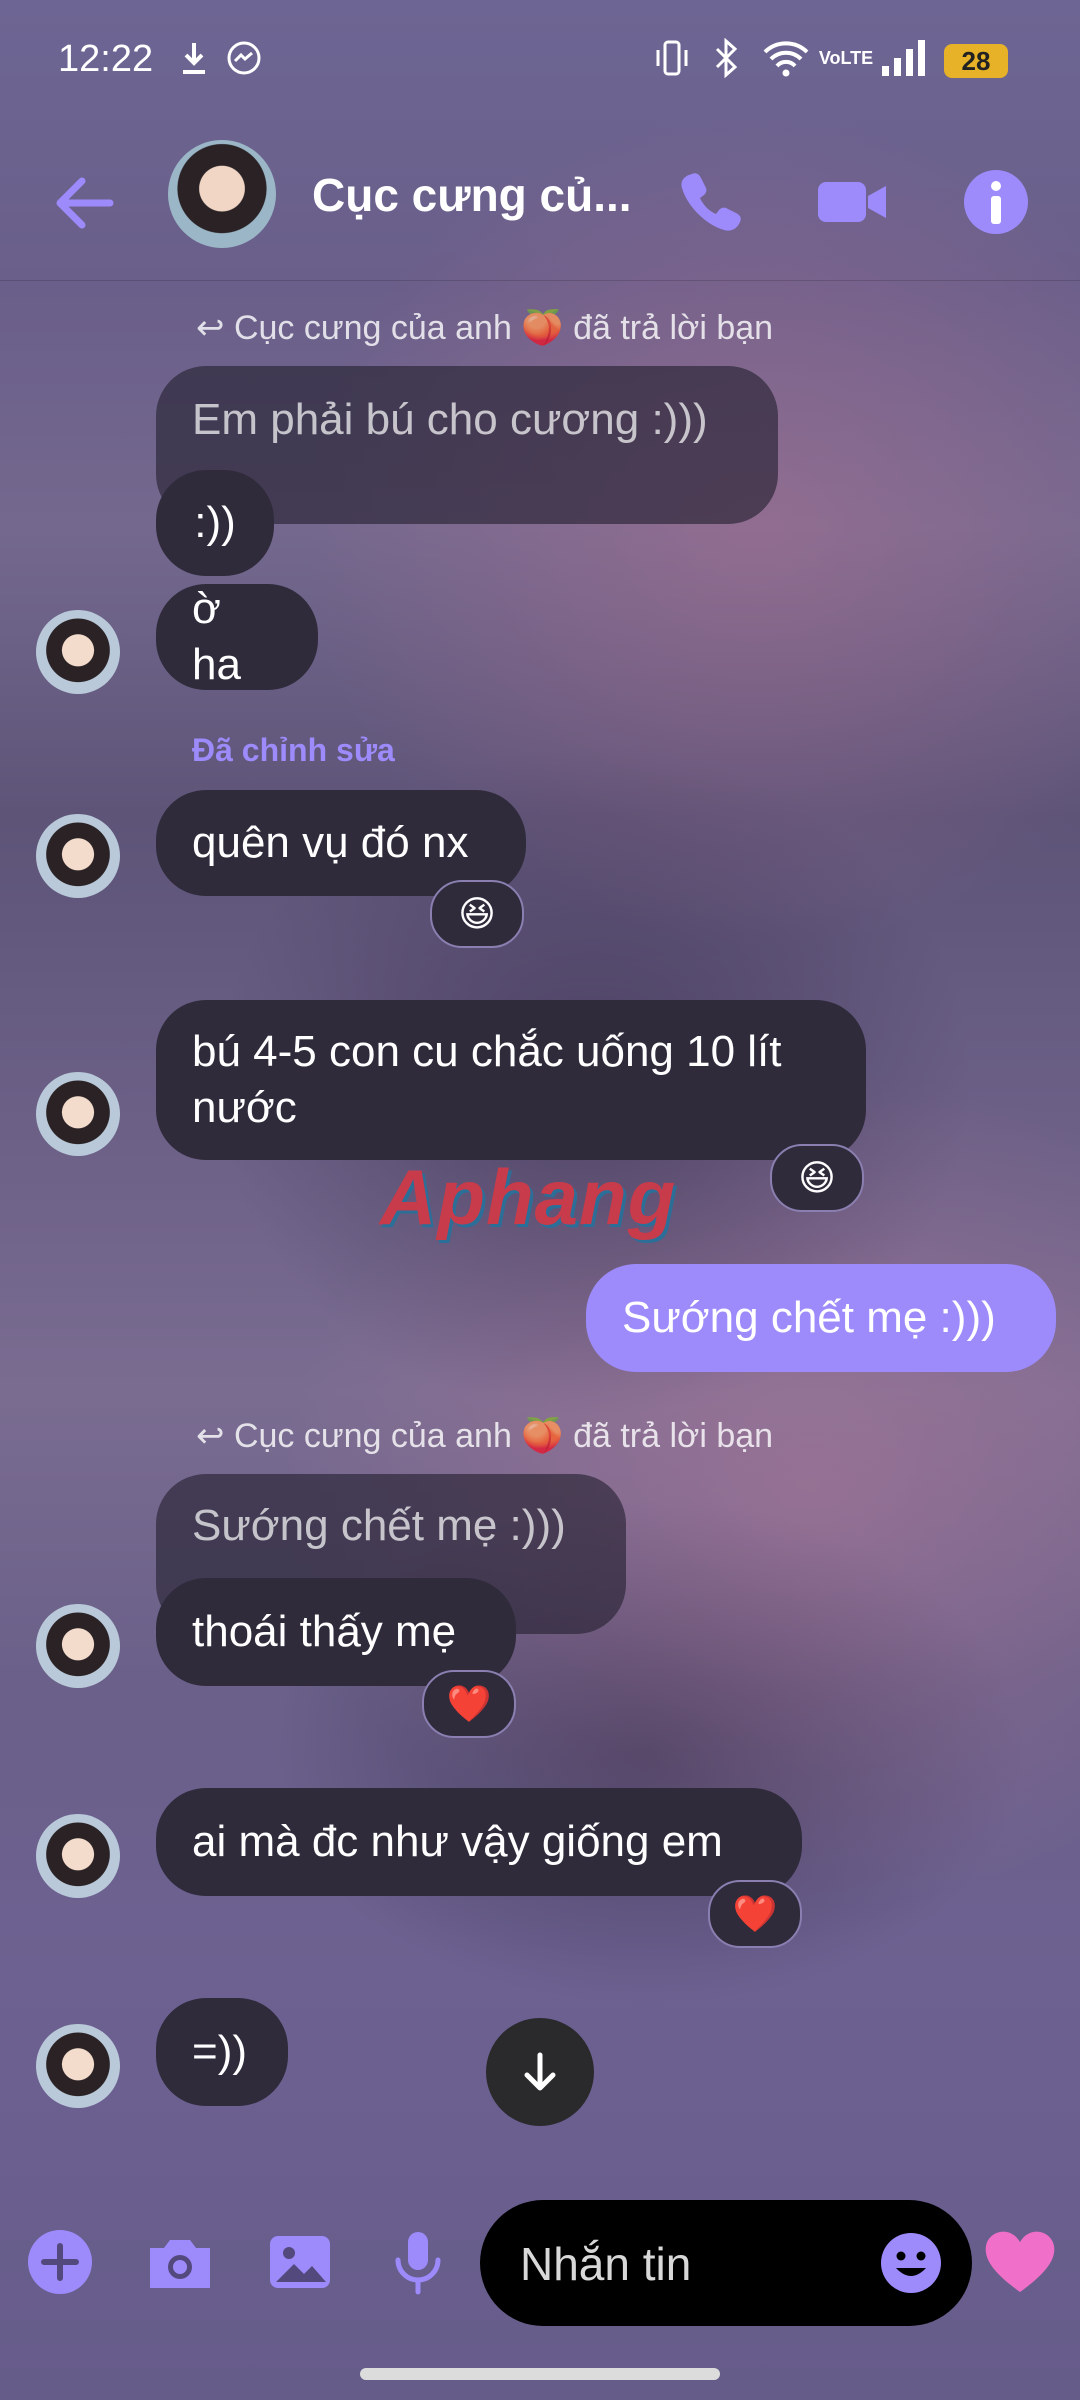 The width and height of the screenshot is (1080, 2400). I want to click on my-message-bubble: Sướng chết mẹ :))), so click(821, 1318).